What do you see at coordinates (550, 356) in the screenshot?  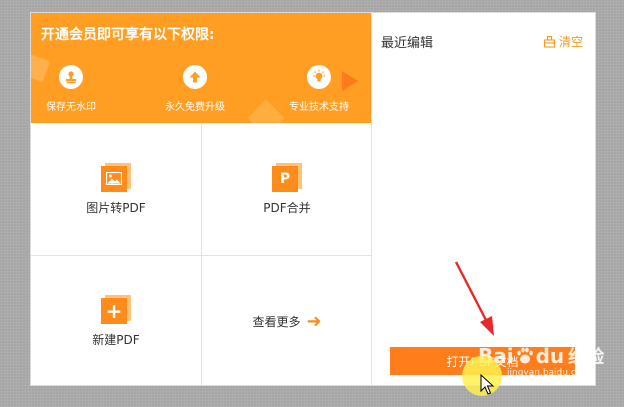 I see `watermark-text: du` at bounding box center [550, 356].